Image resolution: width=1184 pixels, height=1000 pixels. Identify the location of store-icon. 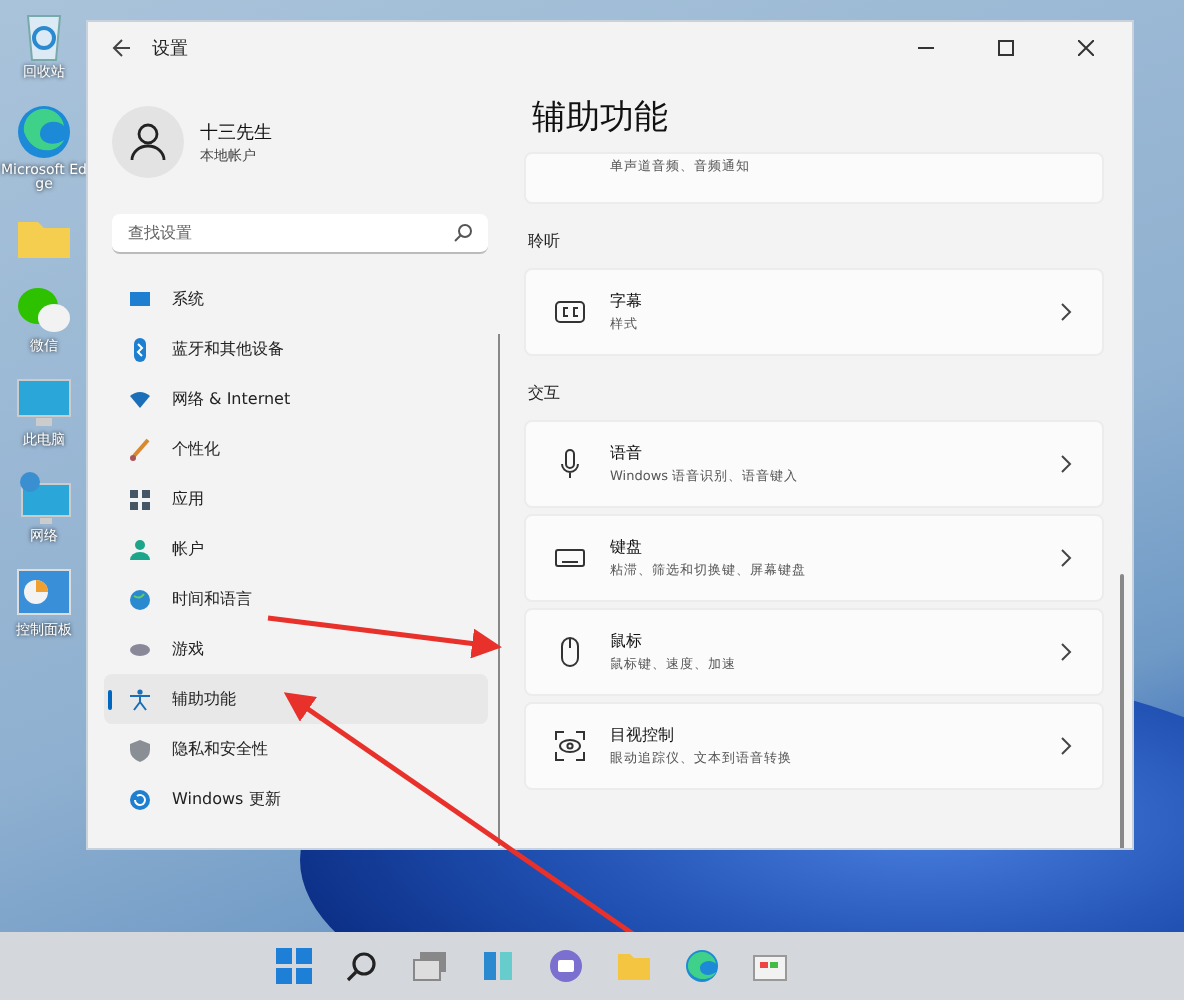
(770, 966).